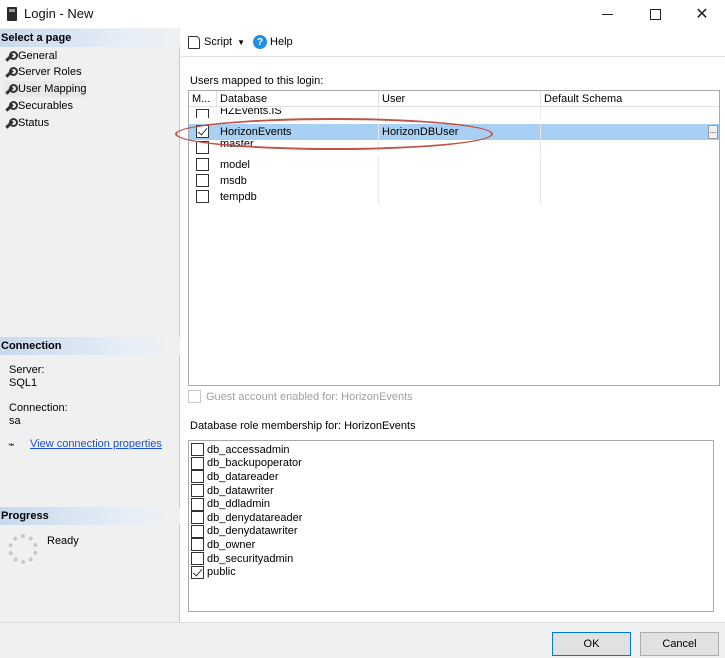 This screenshot has height=658, width=725. What do you see at coordinates (591, 644) in the screenshot?
I see `ok-button: OK` at bounding box center [591, 644].